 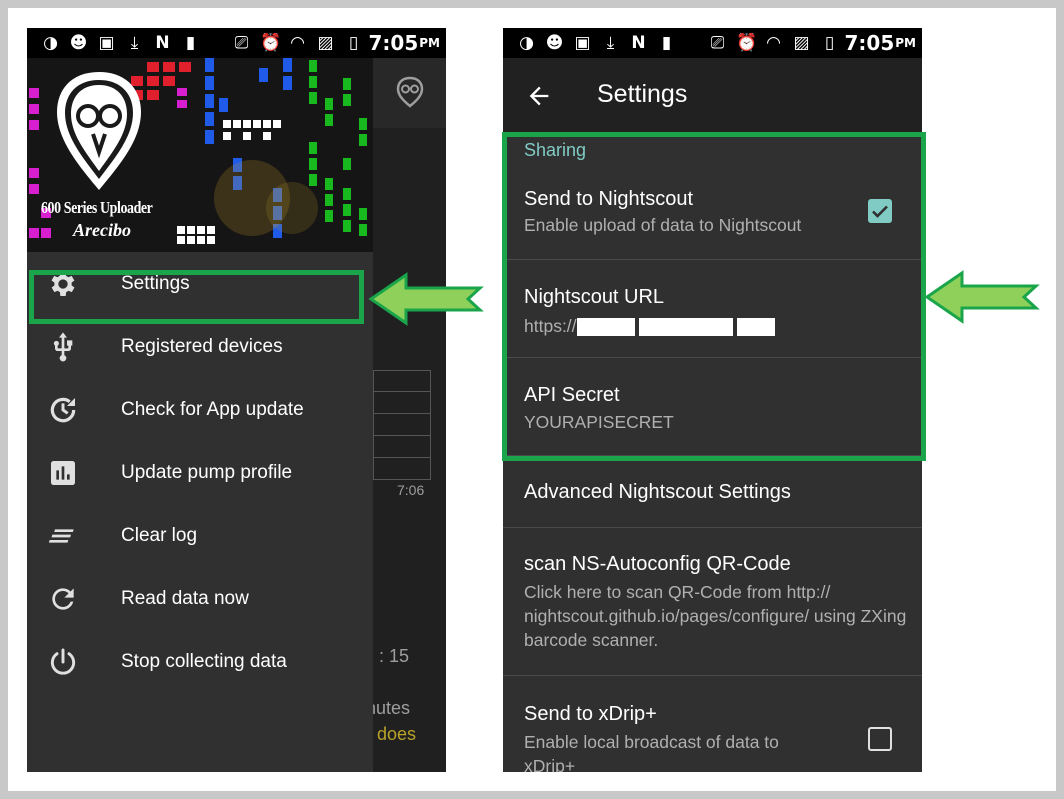 What do you see at coordinates (651, 752) in the screenshot?
I see `pref-summary: Enable local broadcast of data to xDrip+` at bounding box center [651, 752].